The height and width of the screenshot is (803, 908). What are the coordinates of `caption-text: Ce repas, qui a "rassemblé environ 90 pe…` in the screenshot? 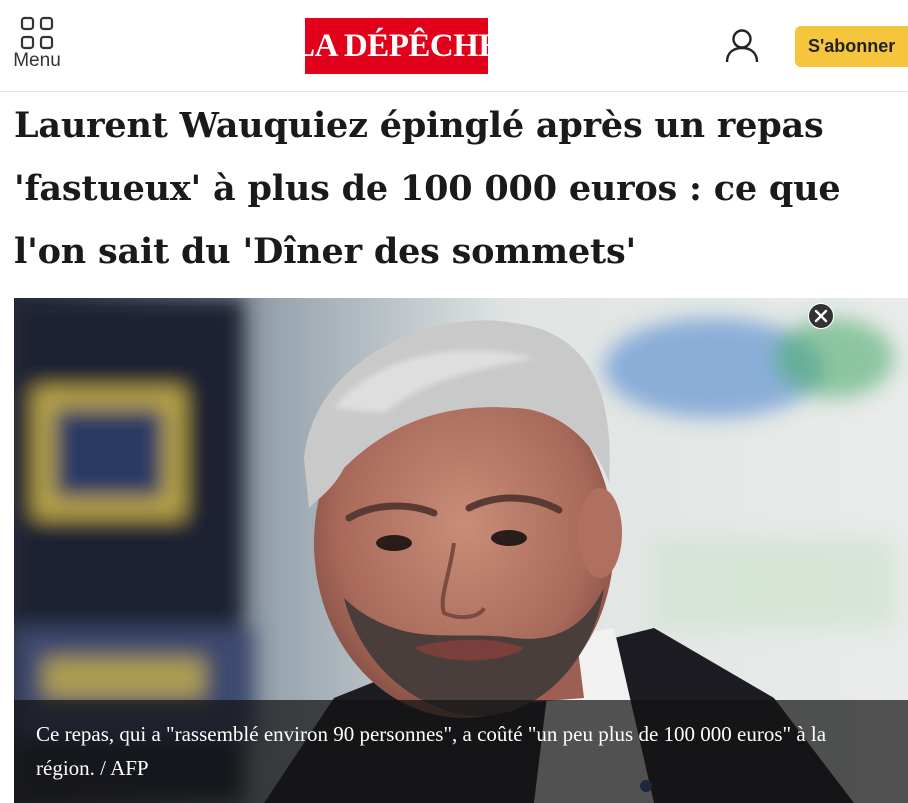 It's located at (431, 751).